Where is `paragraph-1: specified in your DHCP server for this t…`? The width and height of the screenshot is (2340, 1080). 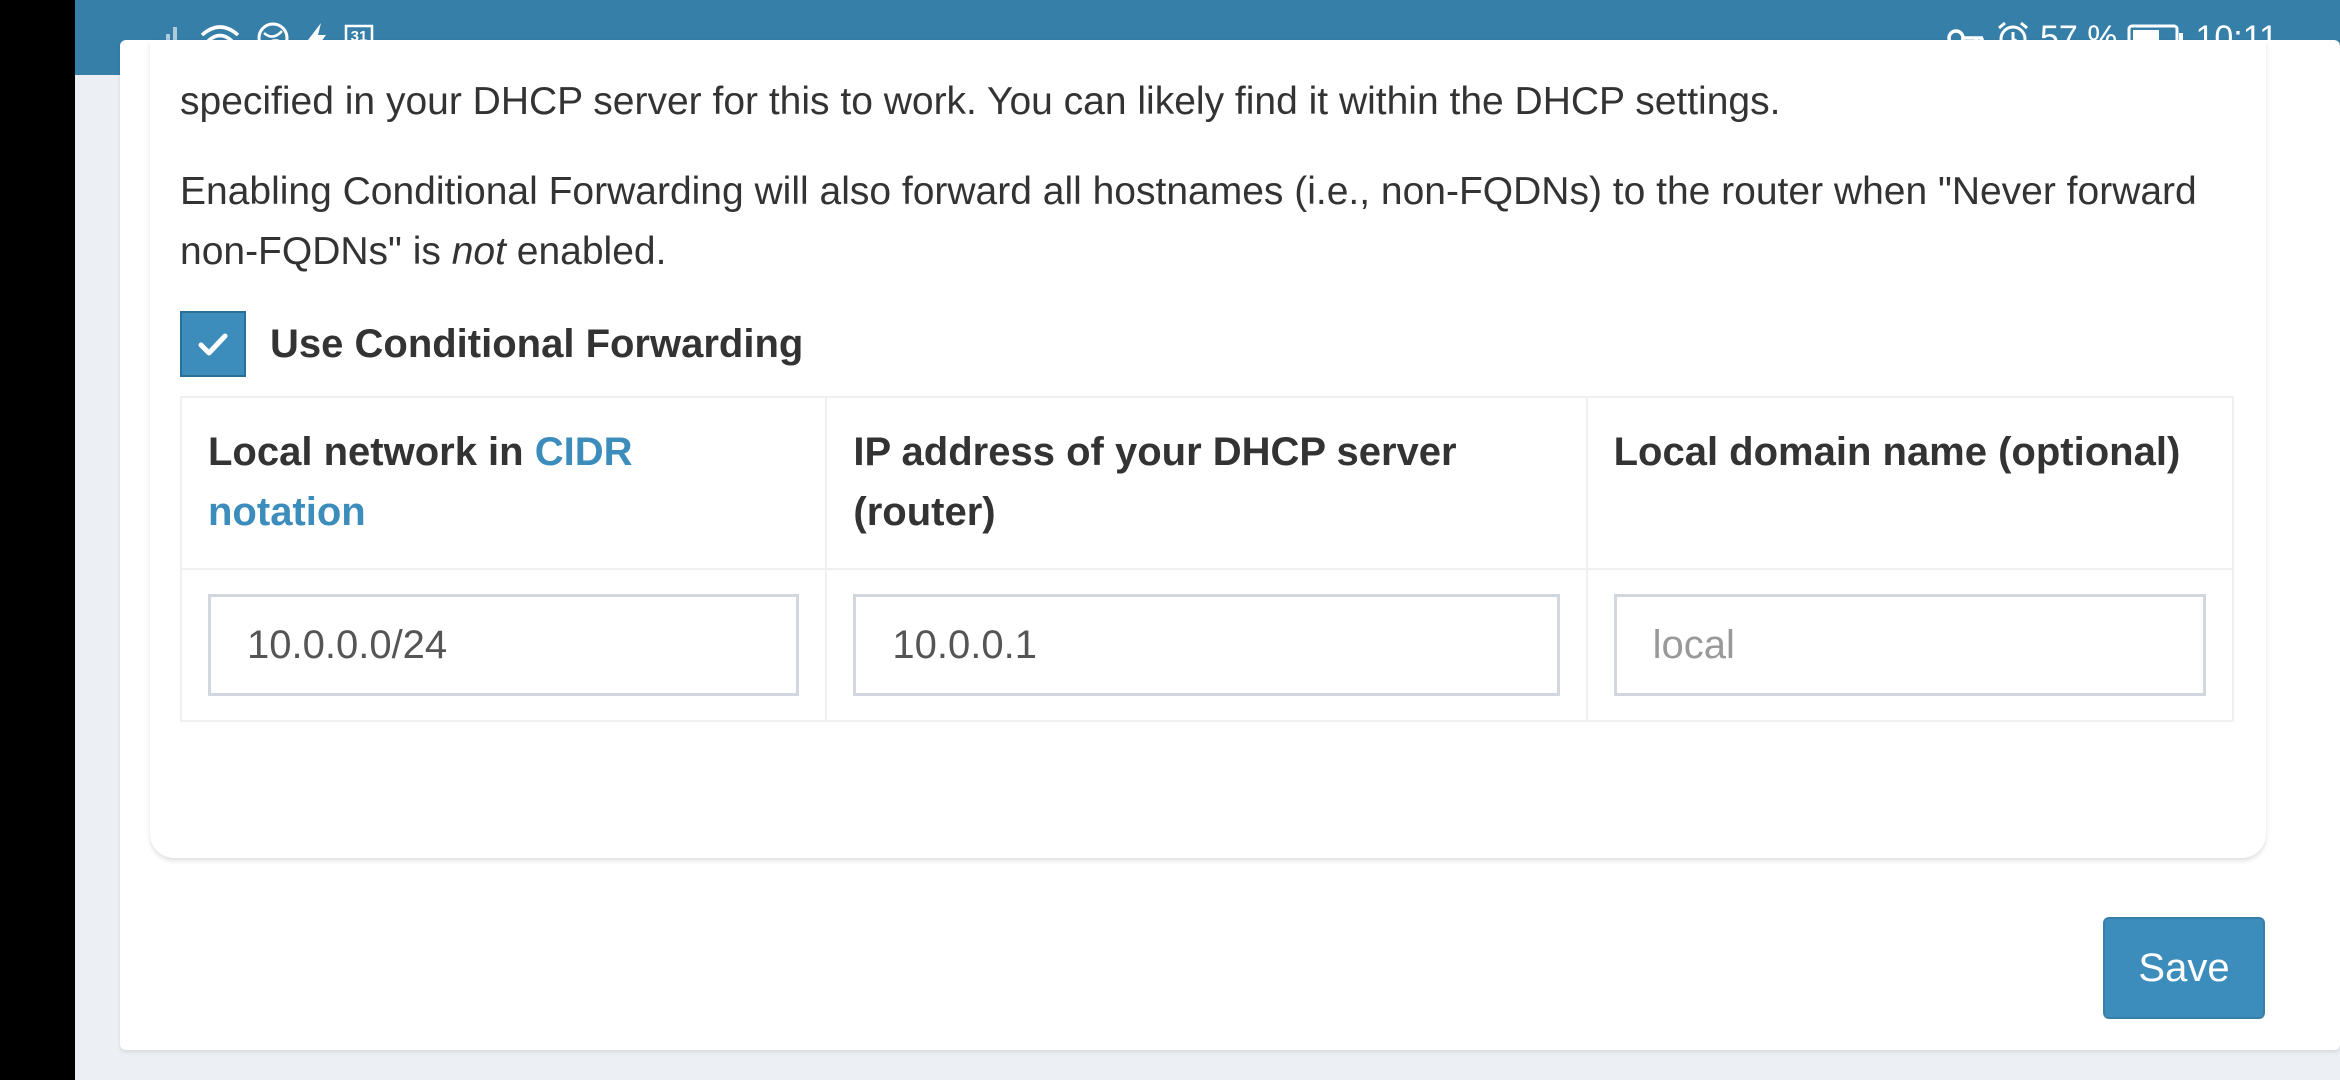 paragraph-1: specified in your DHCP server for this t… is located at coordinates (980, 101).